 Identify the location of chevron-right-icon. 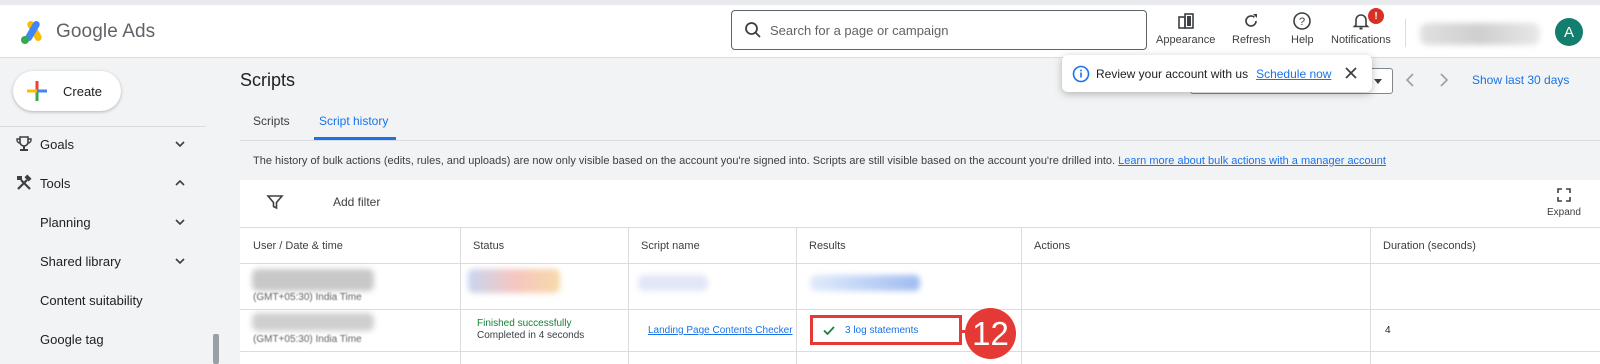
(1443, 80).